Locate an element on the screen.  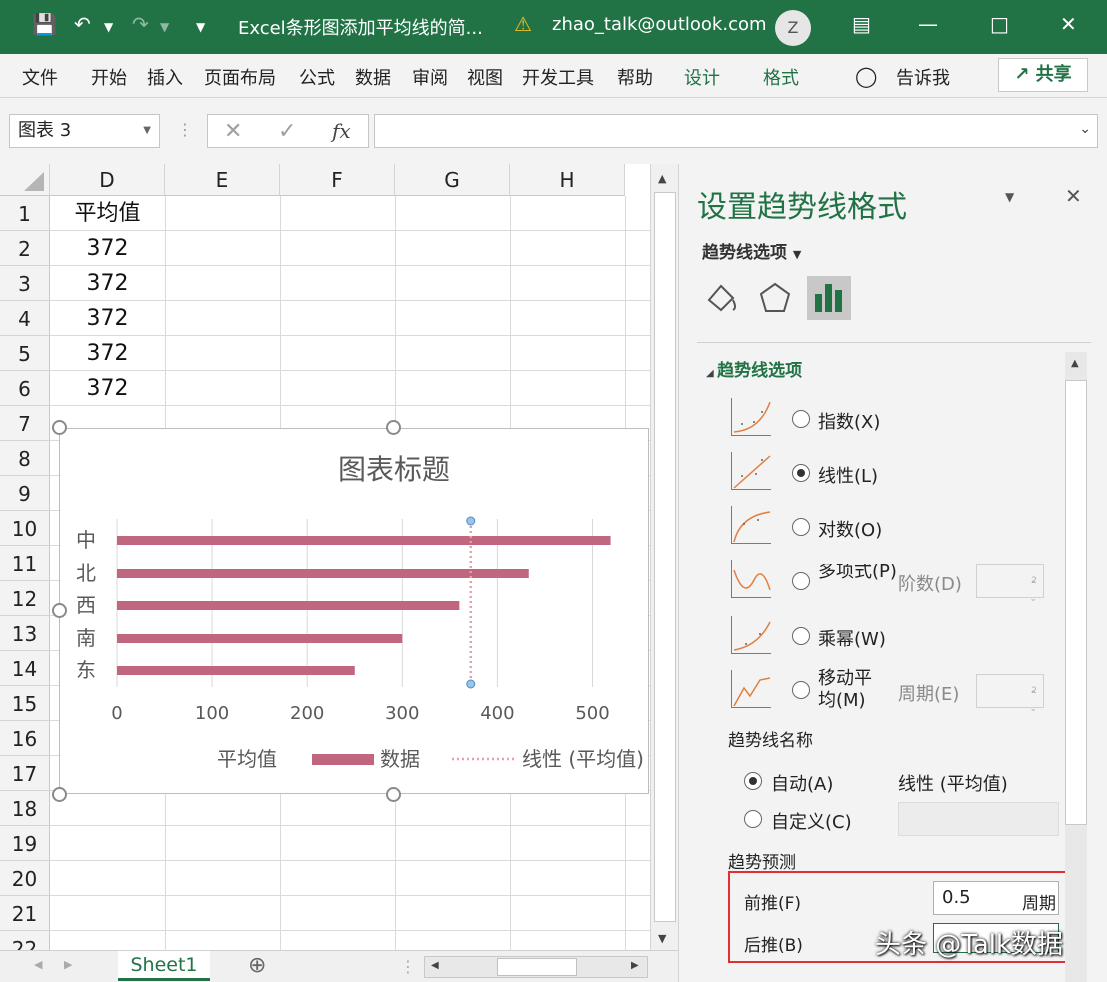
cell-d1: 平均值 is located at coordinates (107, 213).